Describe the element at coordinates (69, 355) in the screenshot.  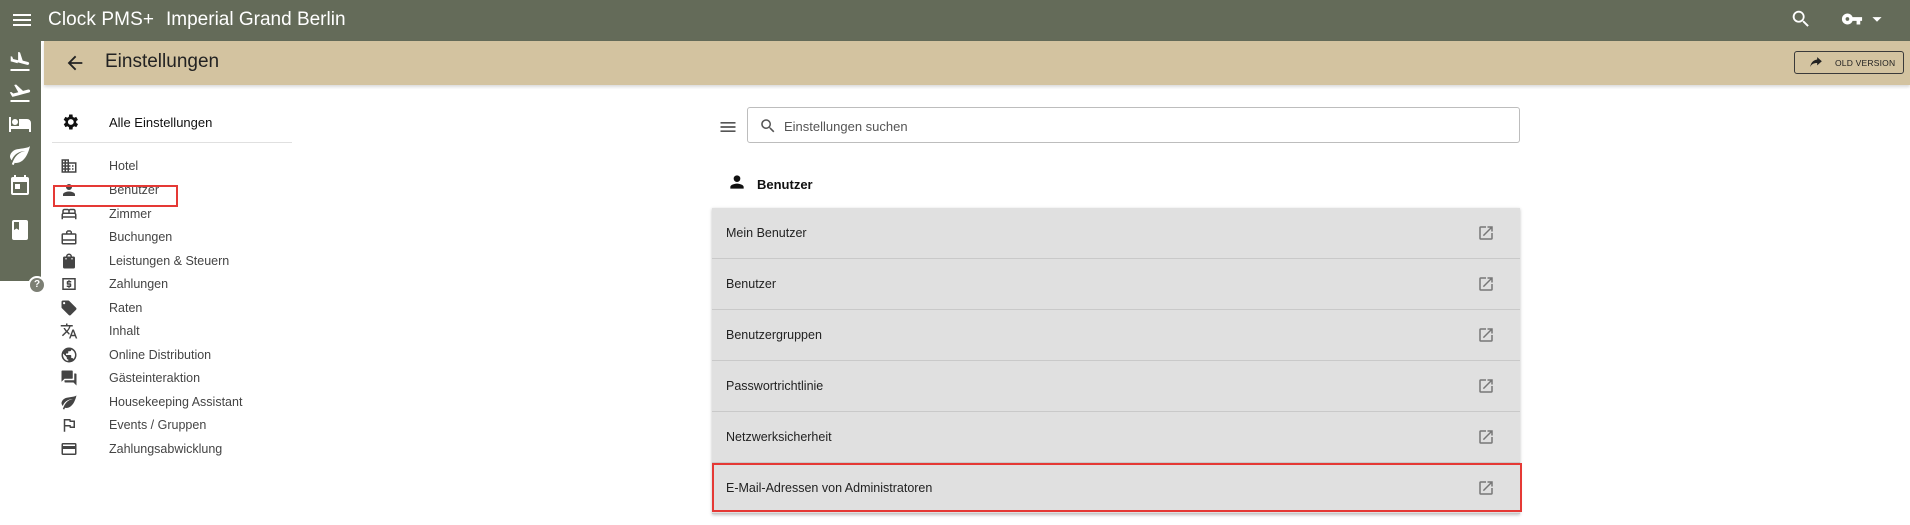
I see `globe-icon` at that location.